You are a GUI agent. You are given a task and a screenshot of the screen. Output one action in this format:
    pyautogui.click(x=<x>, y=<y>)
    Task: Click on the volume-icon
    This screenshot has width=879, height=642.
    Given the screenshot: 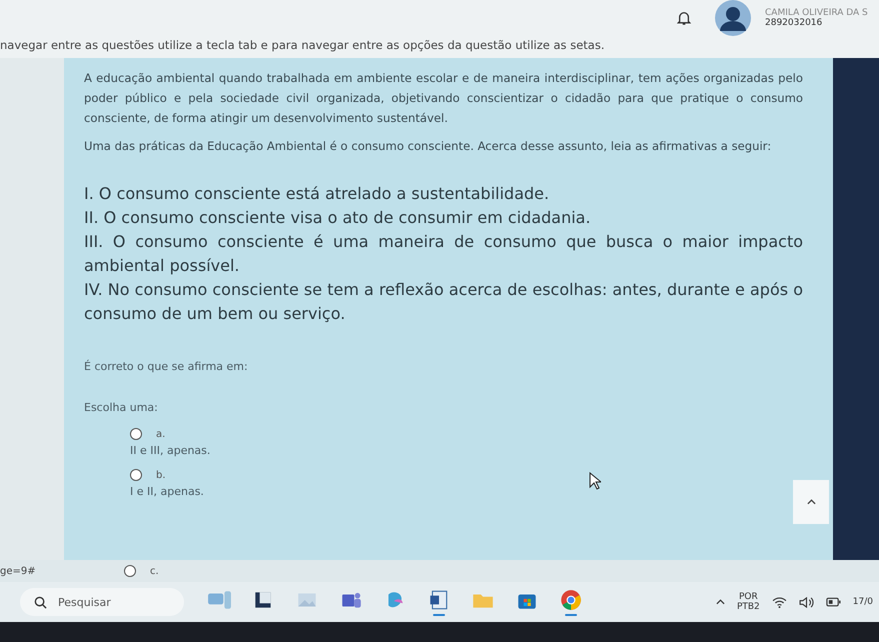 What is the action you would take?
    pyautogui.click(x=806, y=602)
    